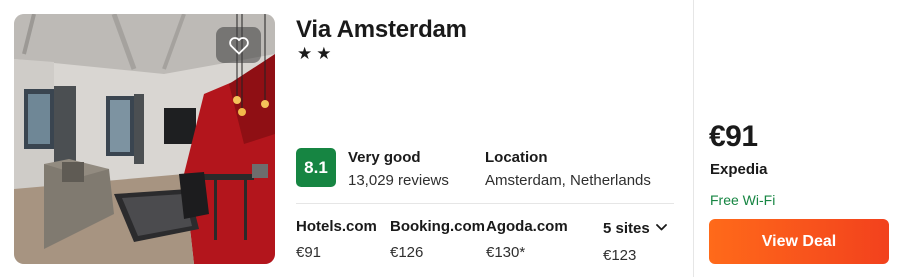  I want to click on rating-text: Very good, so click(384, 157).